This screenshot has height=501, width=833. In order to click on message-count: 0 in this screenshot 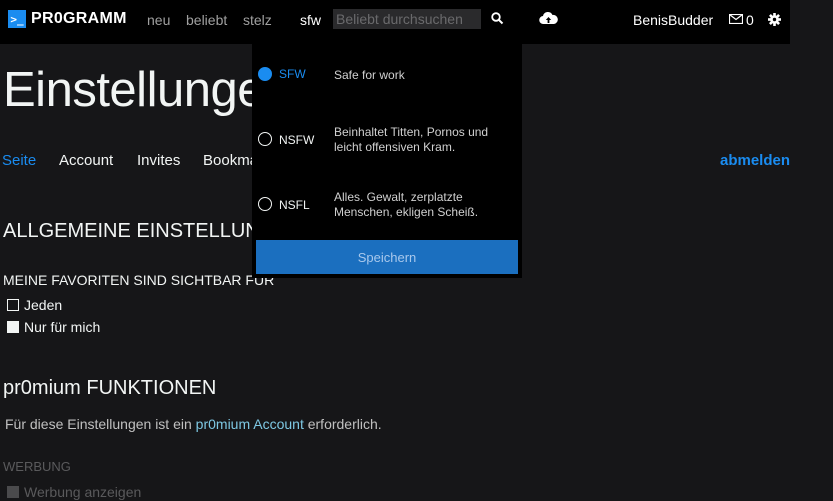, I will do `click(750, 20)`.